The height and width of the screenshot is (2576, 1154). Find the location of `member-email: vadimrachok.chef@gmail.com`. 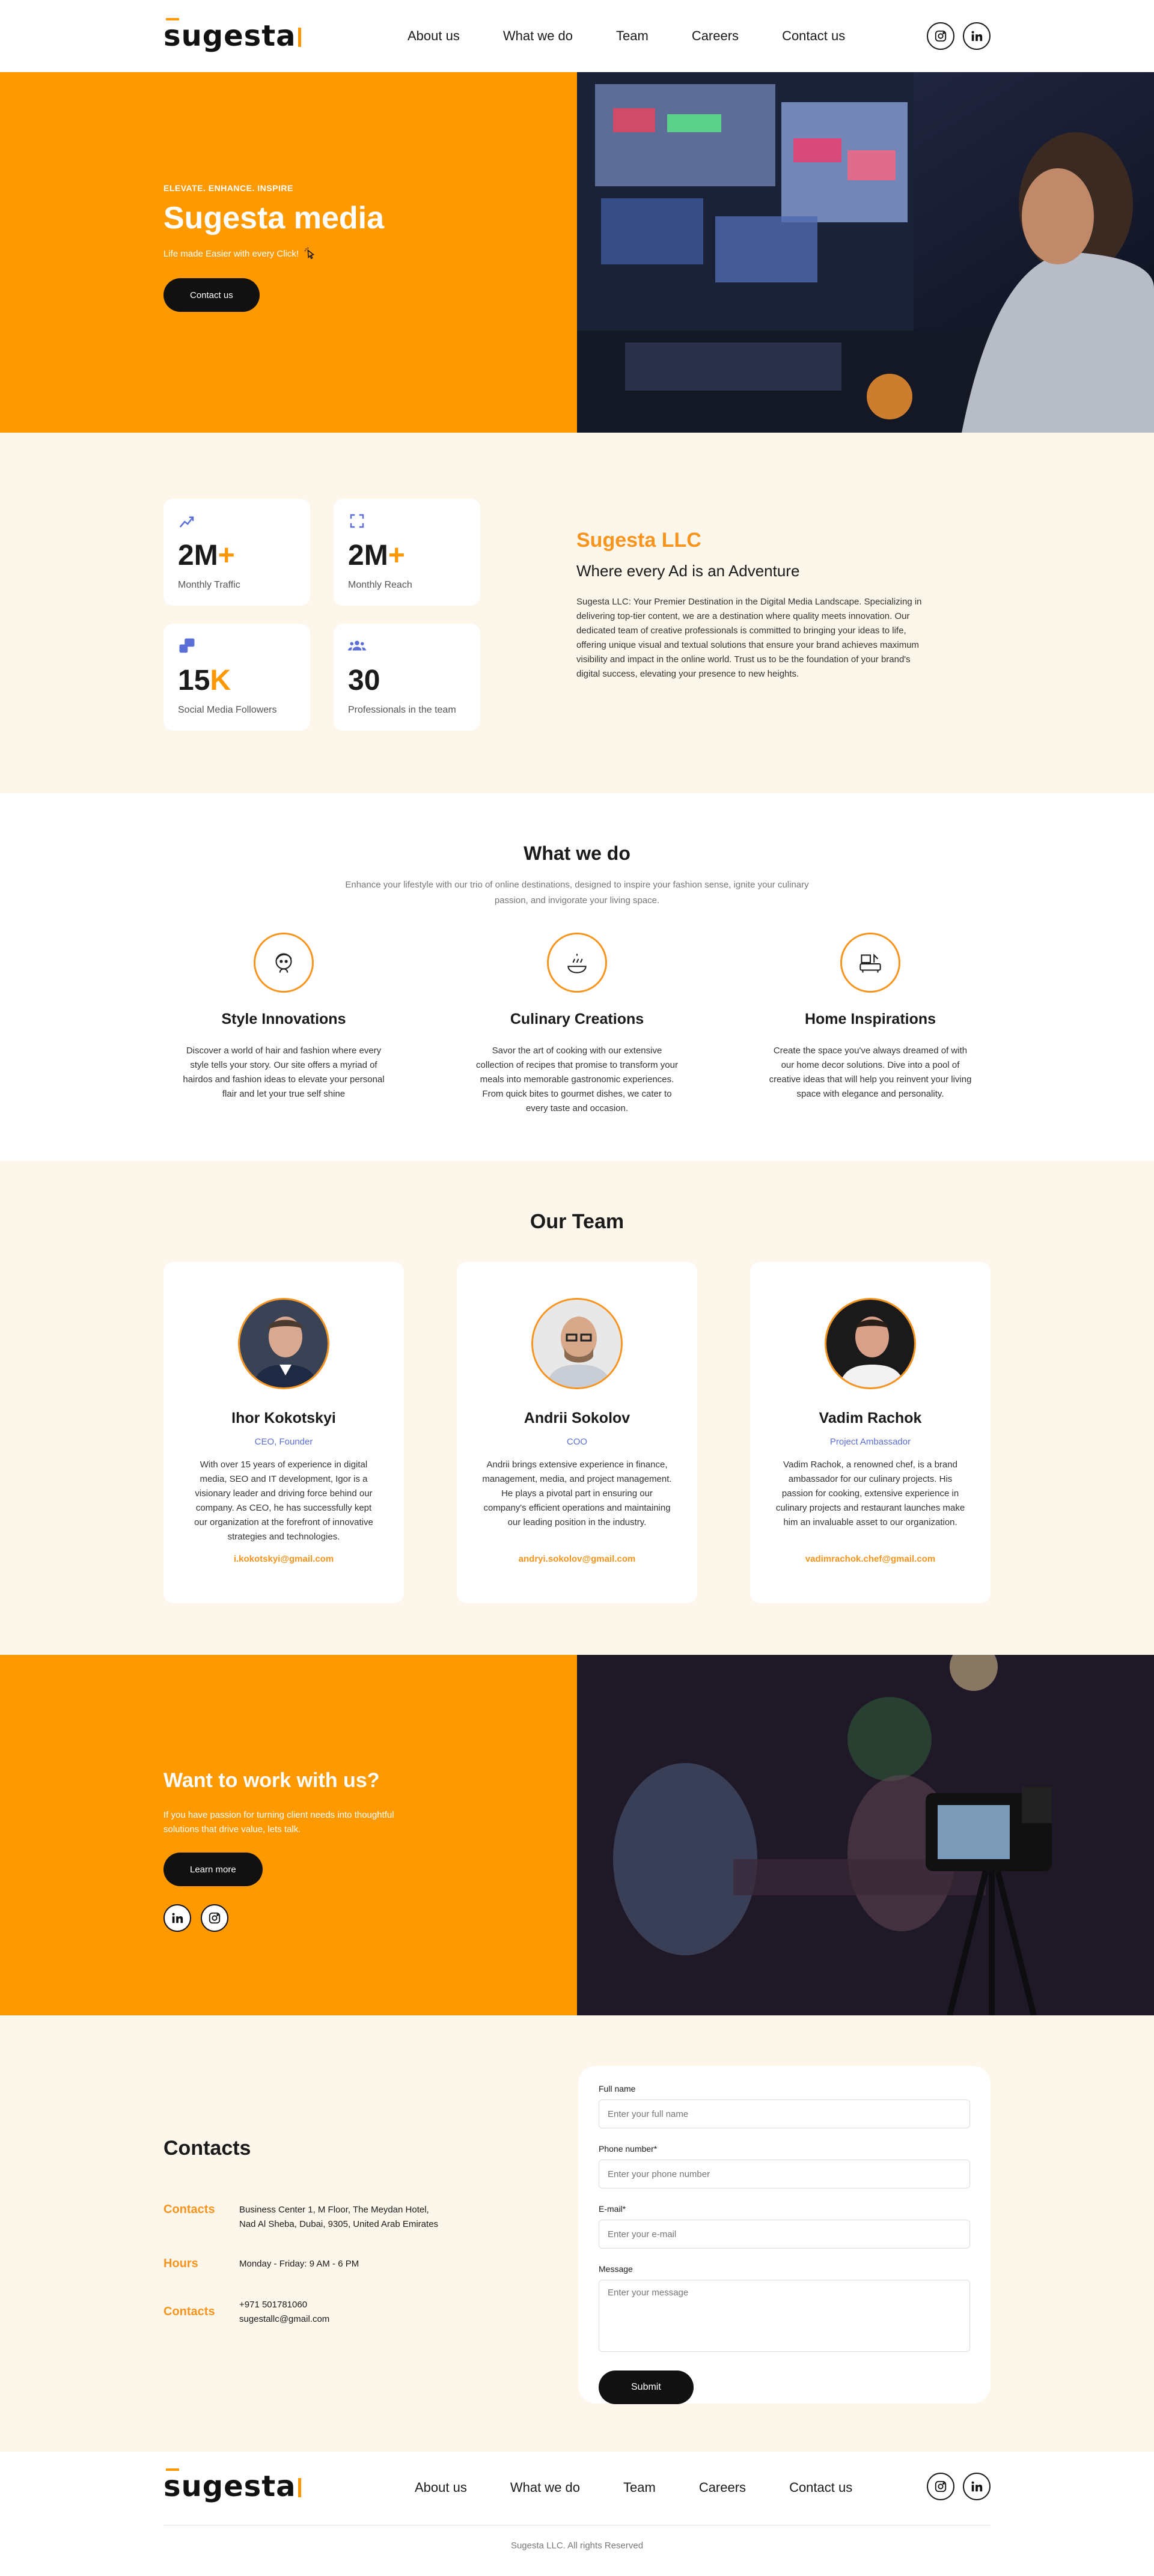

member-email: vadimrachok.chef@gmail.com is located at coordinates (870, 1559).